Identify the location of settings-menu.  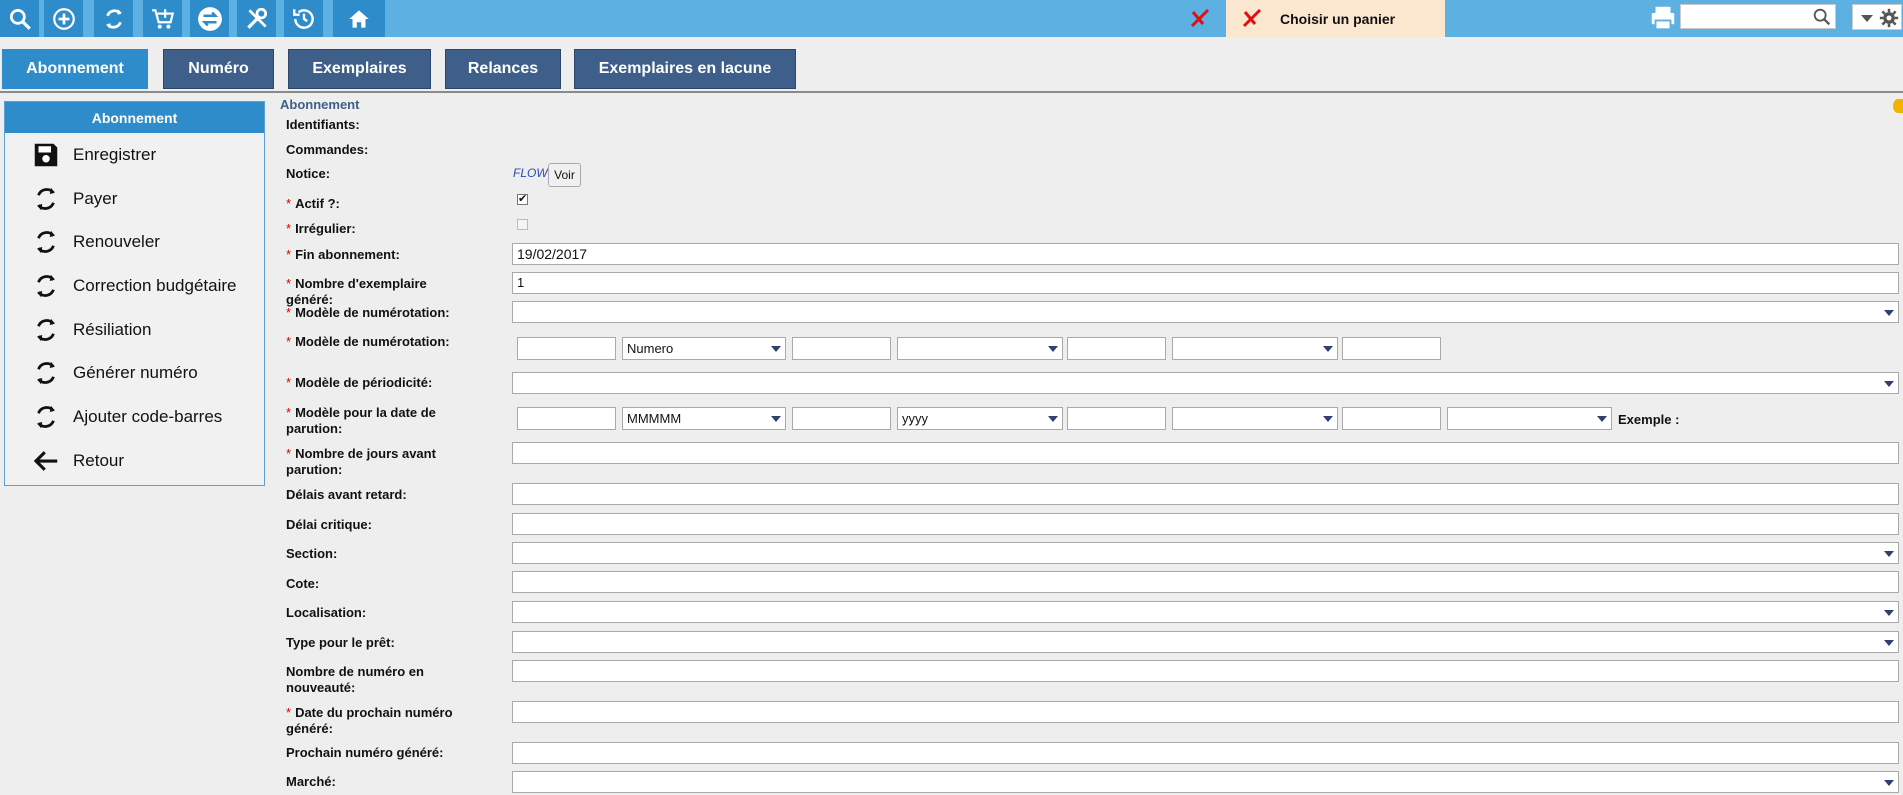
(1877, 17).